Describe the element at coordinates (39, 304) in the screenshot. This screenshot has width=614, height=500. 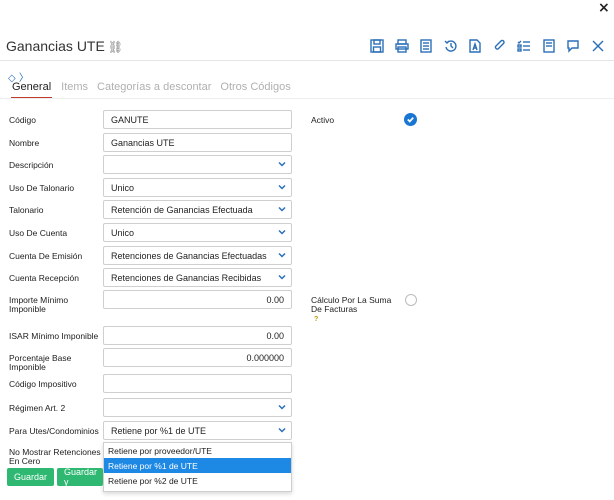
I see `importe-minimo-label: Importe Mínimo Imponible` at that location.